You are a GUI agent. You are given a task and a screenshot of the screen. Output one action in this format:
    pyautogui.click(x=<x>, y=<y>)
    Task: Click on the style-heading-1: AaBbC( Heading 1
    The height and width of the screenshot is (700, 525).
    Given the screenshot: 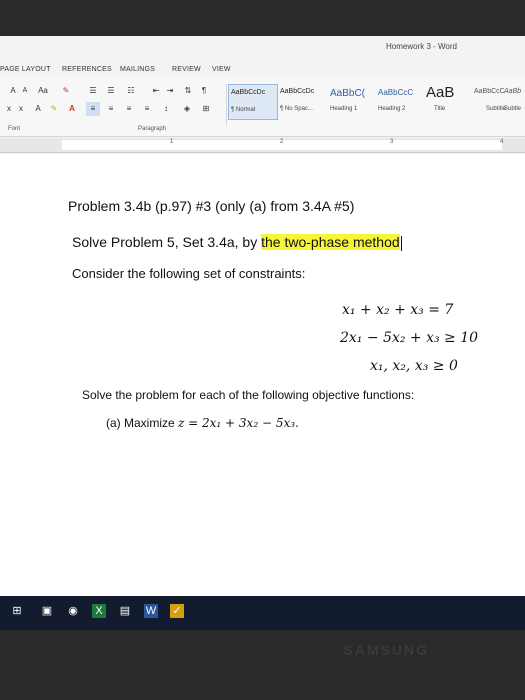 What is the action you would take?
    pyautogui.click(x=352, y=101)
    